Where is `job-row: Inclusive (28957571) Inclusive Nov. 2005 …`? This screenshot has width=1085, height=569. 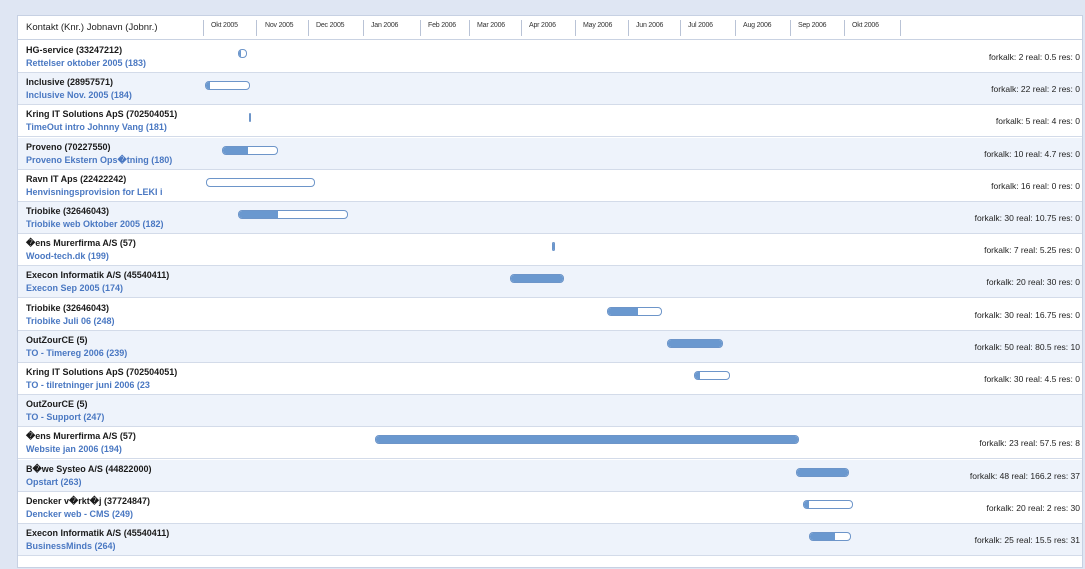
job-row: Inclusive (28957571) Inclusive Nov. 2005 … is located at coordinates (550, 89).